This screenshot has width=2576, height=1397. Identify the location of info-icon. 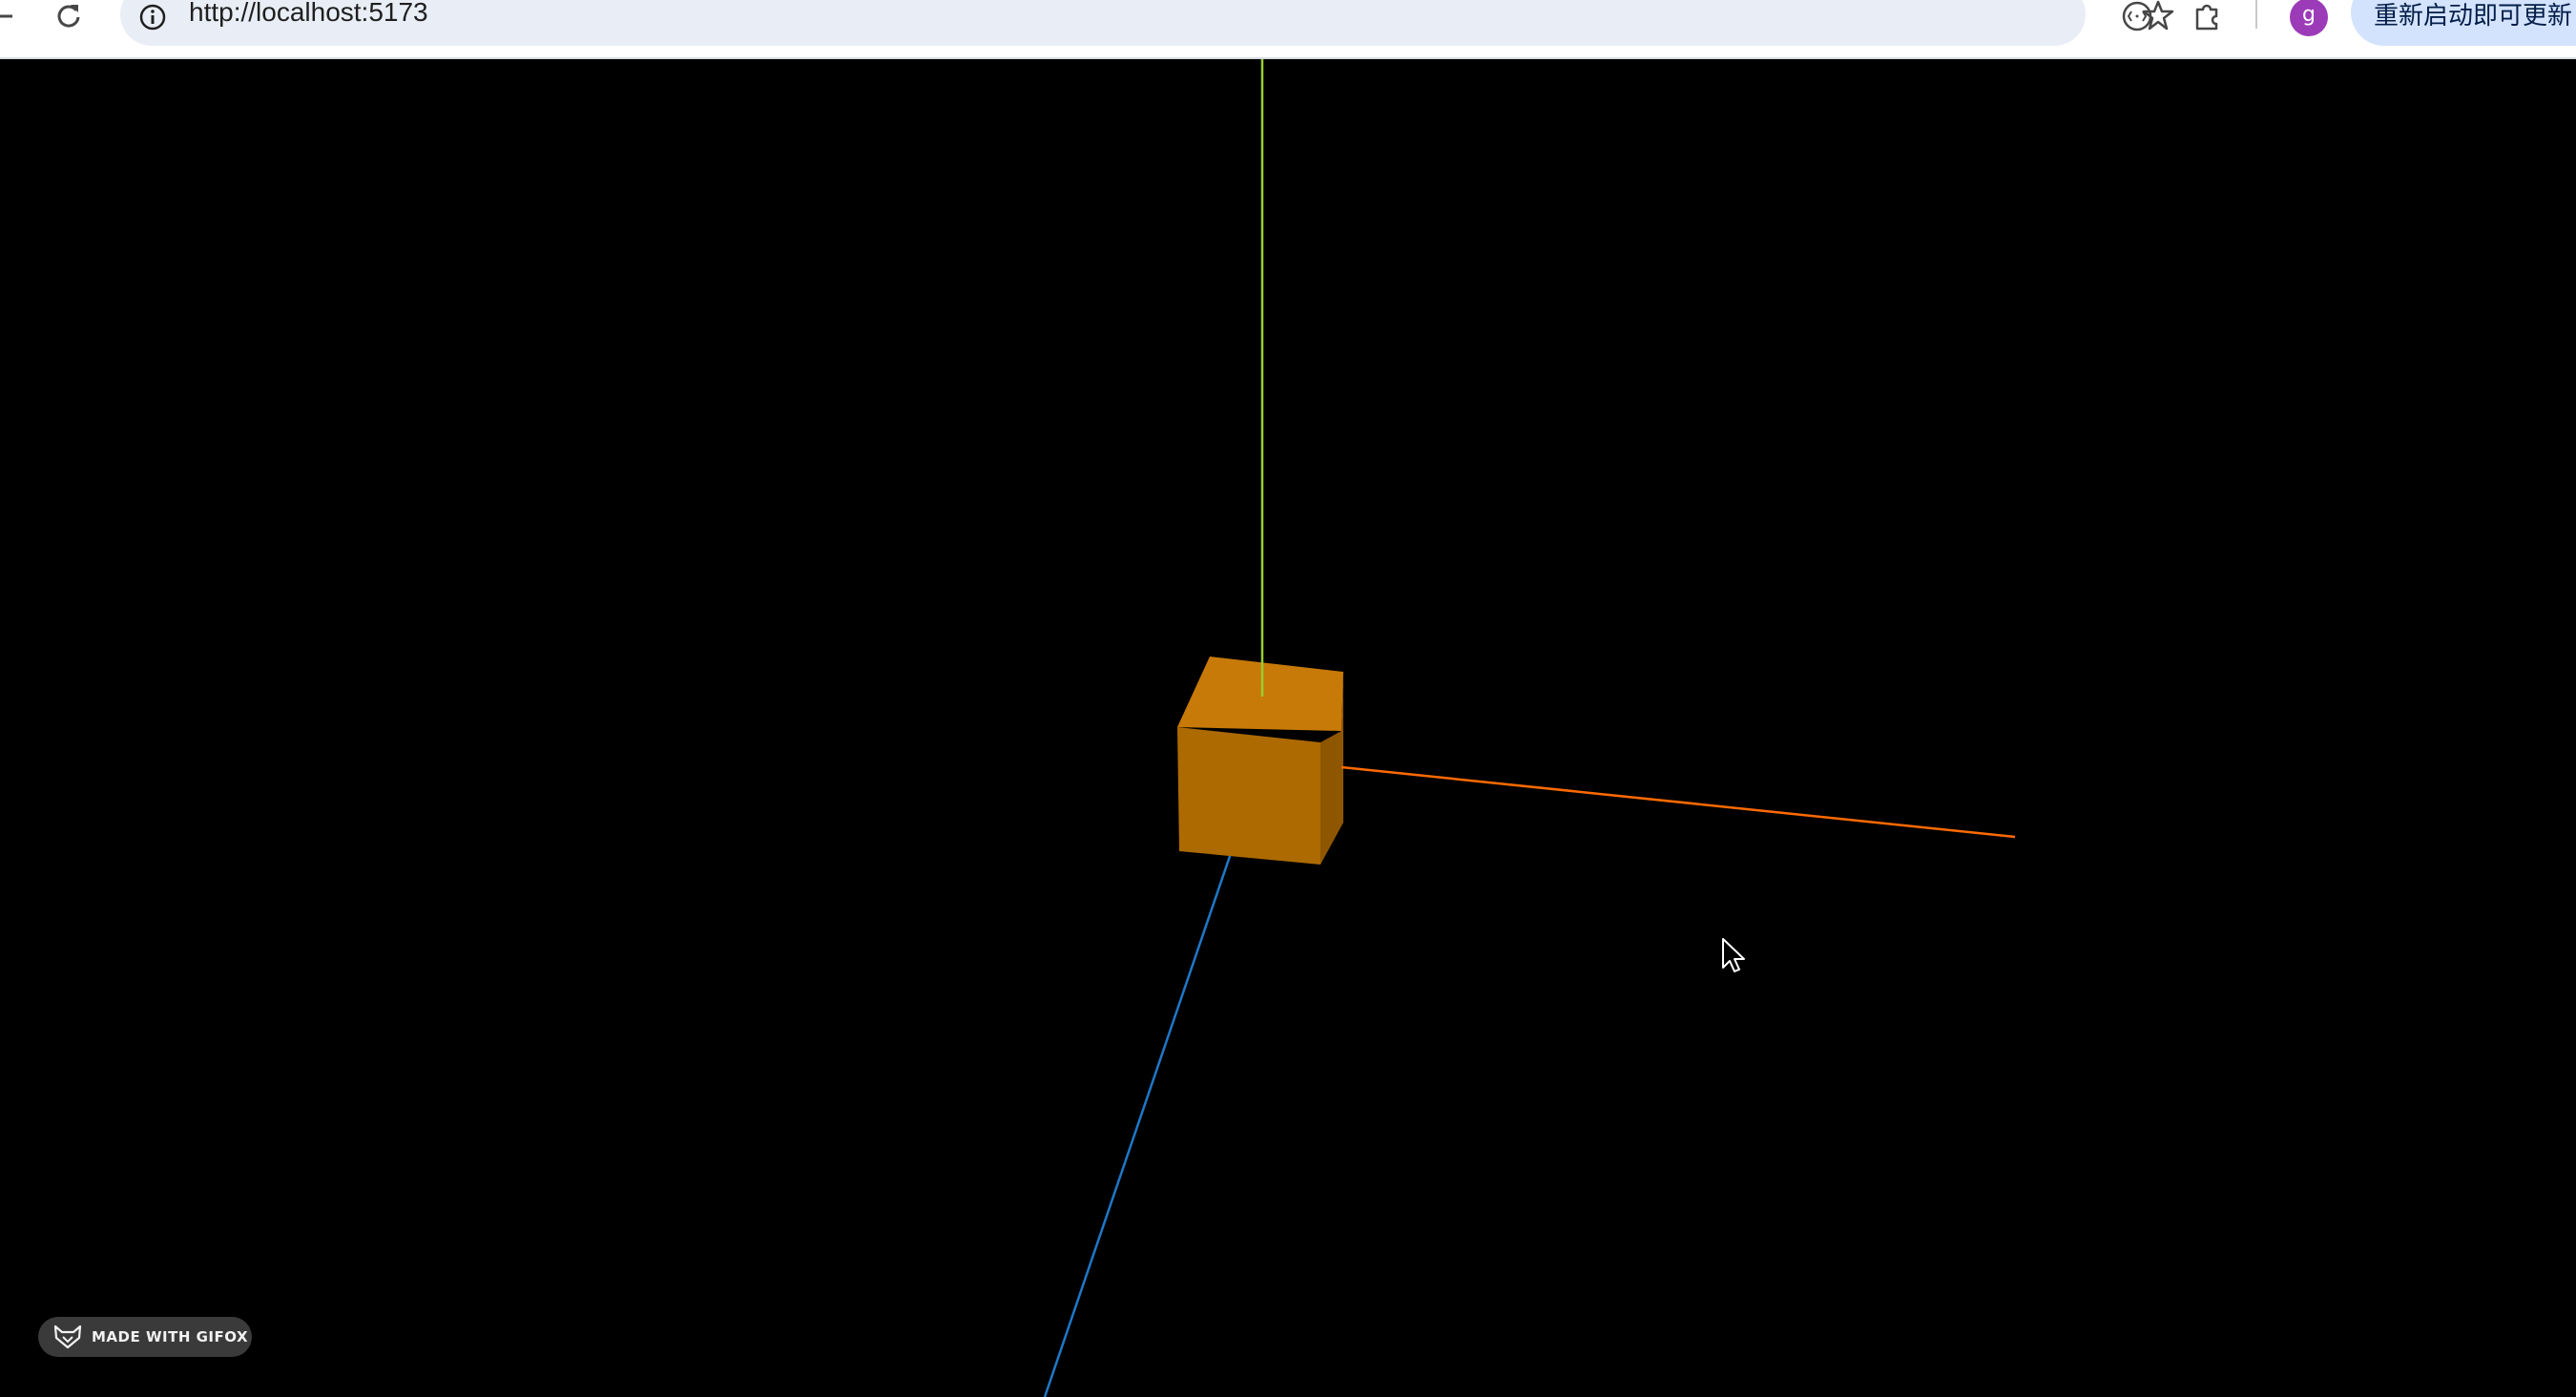
(153, 18).